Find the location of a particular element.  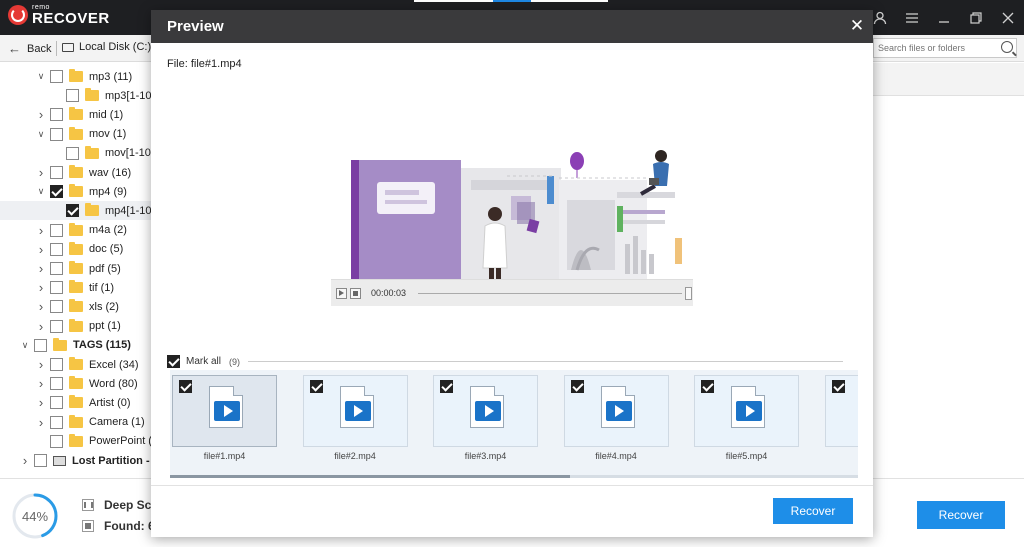

tree-item: › Word (80) is located at coordinates (76, 383).